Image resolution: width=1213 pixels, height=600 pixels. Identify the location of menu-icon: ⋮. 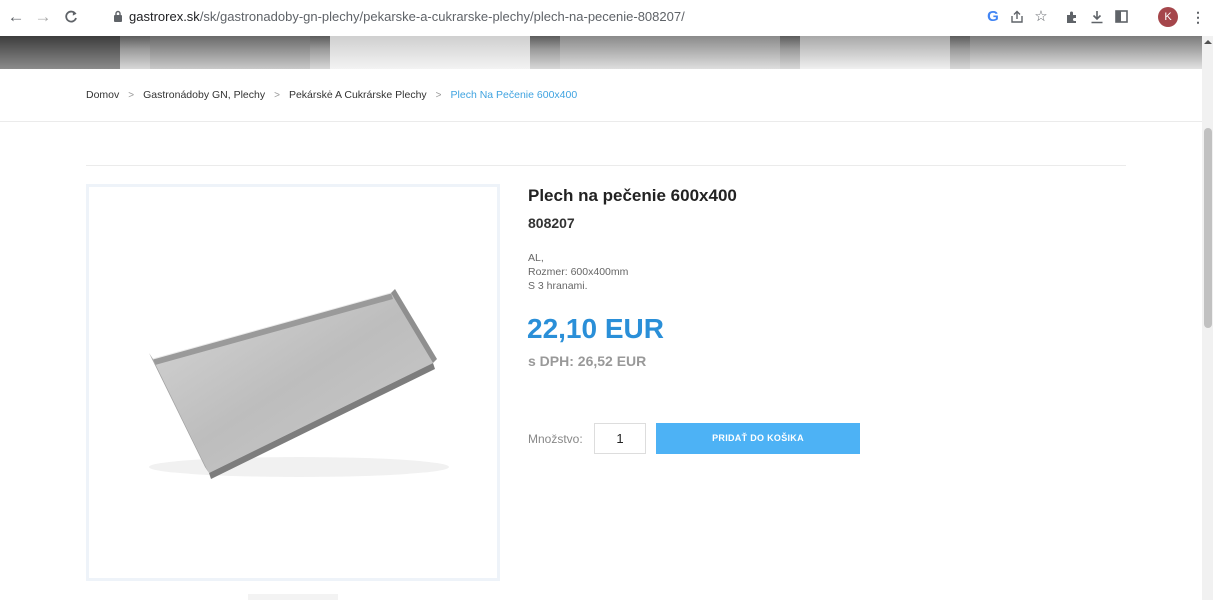
(1198, 17).